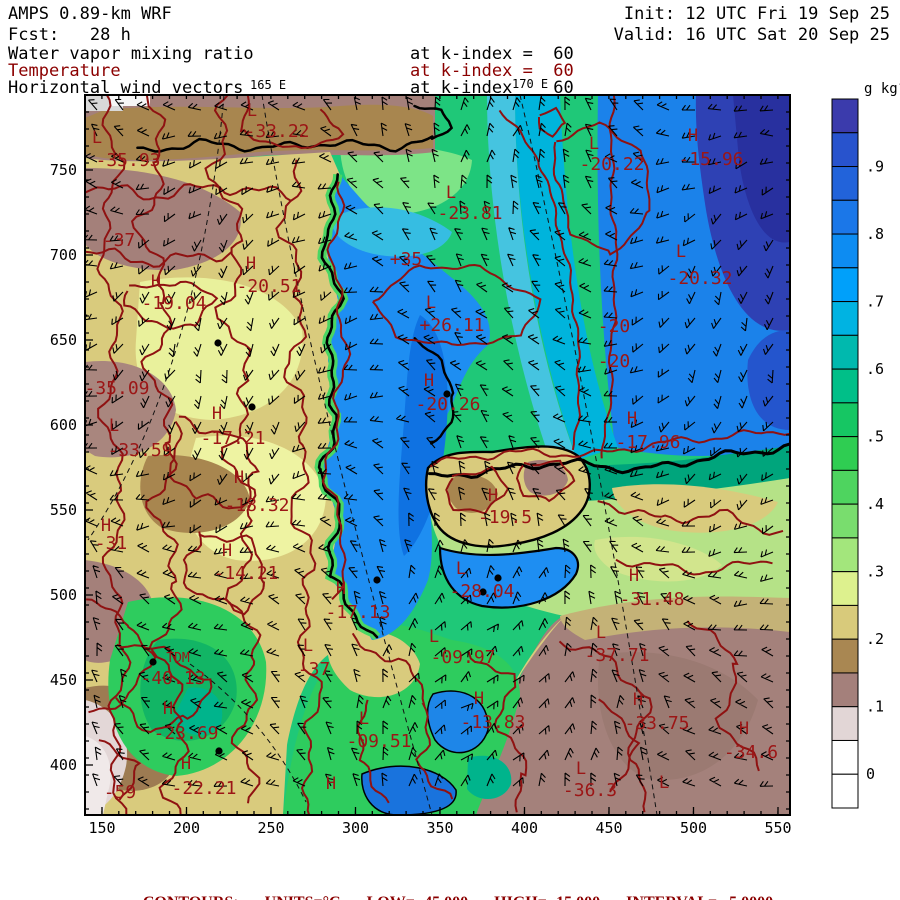  What do you see at coordinates (256, 505) in the screenshot?
I see `extremum-value: -18.32` at bounding box center [256, 505].